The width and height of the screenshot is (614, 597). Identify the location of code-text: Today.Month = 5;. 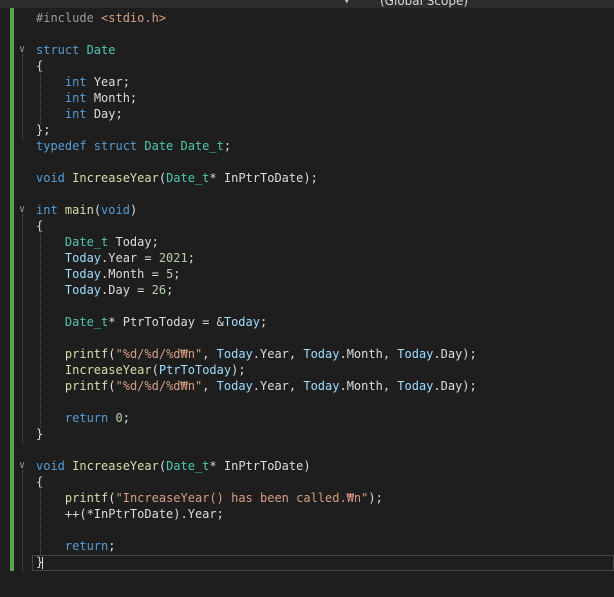
(108, 274).